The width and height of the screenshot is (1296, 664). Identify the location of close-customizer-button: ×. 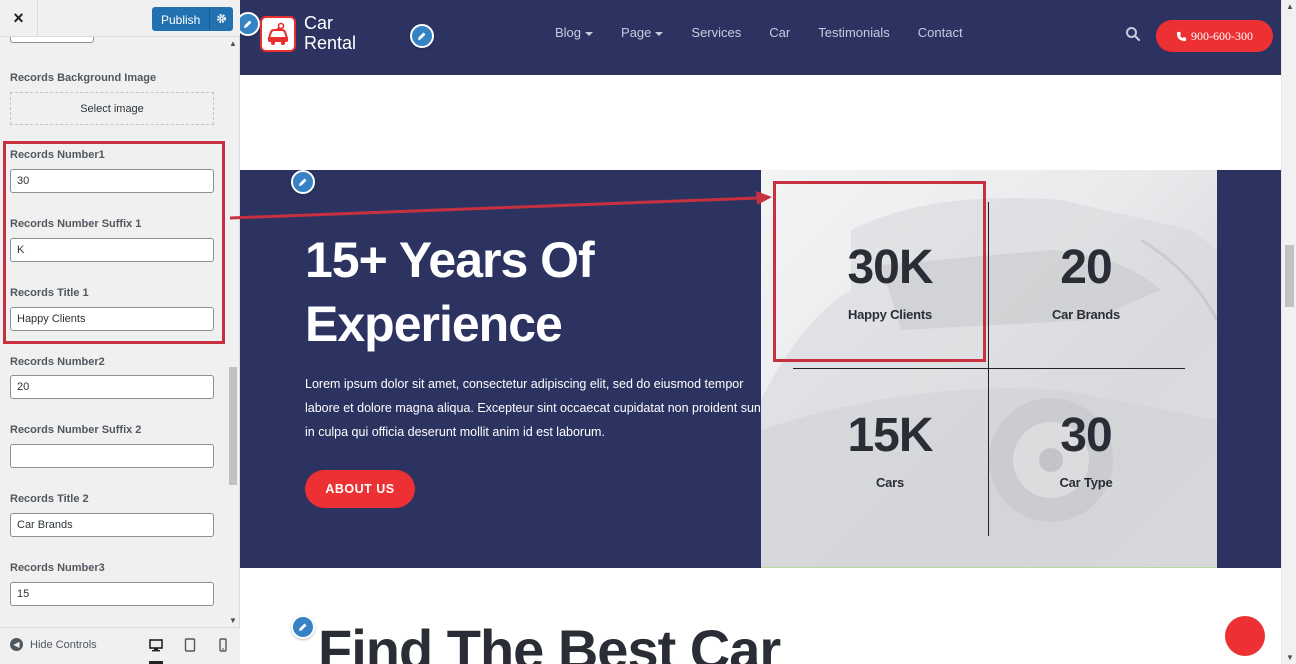
(19, 18).